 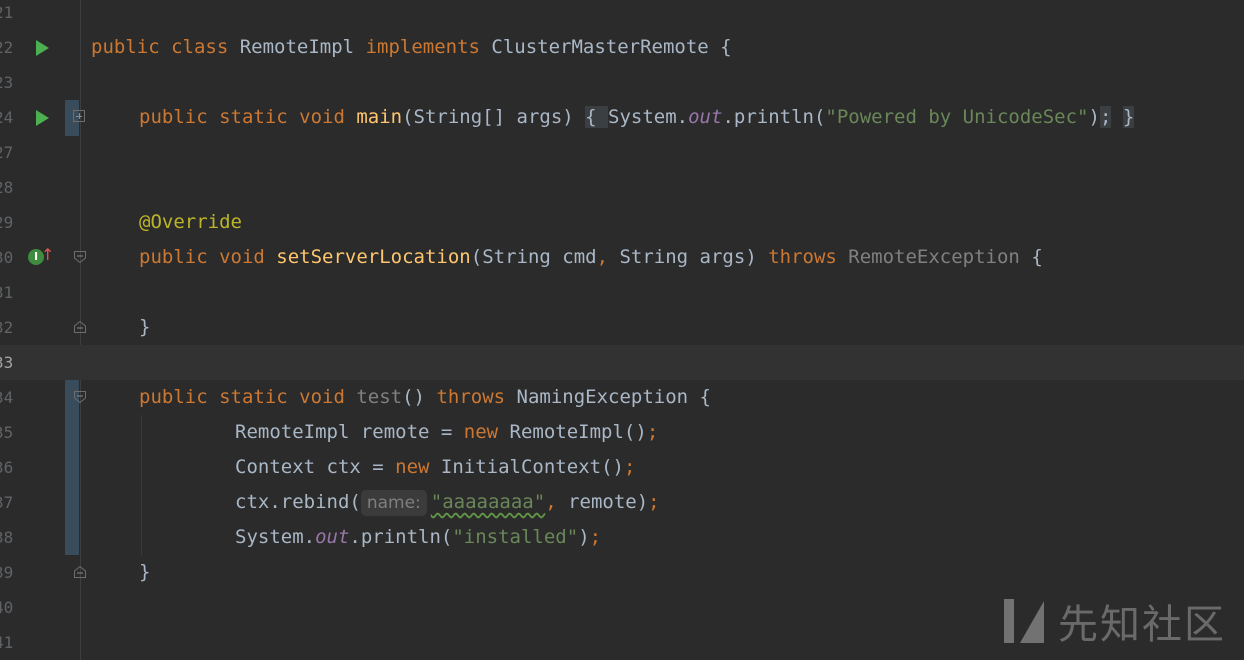 What do you see at coordinates (611, 47) in the screenshot?
I see `code-token: ClusterMasterRemote {` at bounding box center [611, 47].